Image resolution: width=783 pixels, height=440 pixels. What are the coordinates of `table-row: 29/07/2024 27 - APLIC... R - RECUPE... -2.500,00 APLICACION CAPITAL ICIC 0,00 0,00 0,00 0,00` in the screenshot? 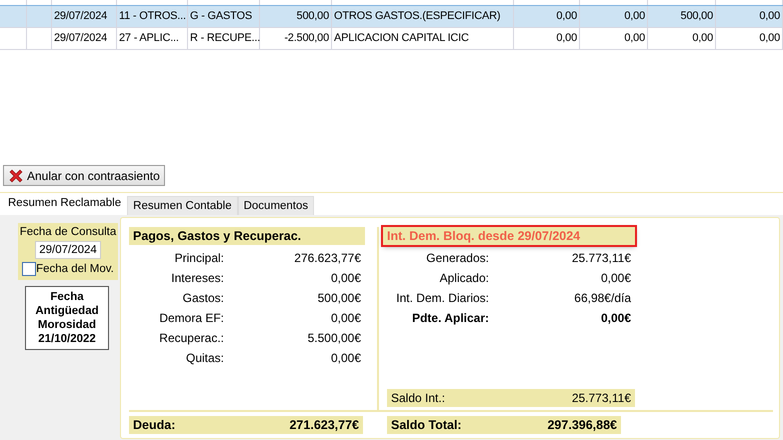 It's located at (391, 39).